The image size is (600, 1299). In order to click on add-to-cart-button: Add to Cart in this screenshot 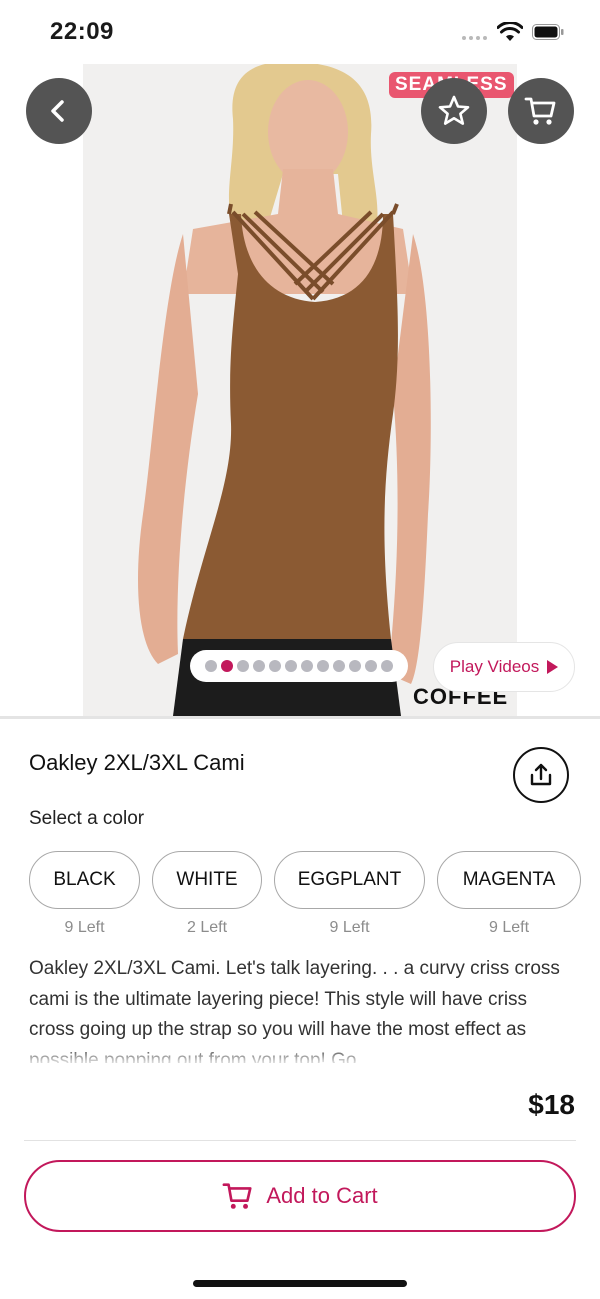, I will do `click(300, 1196)`.